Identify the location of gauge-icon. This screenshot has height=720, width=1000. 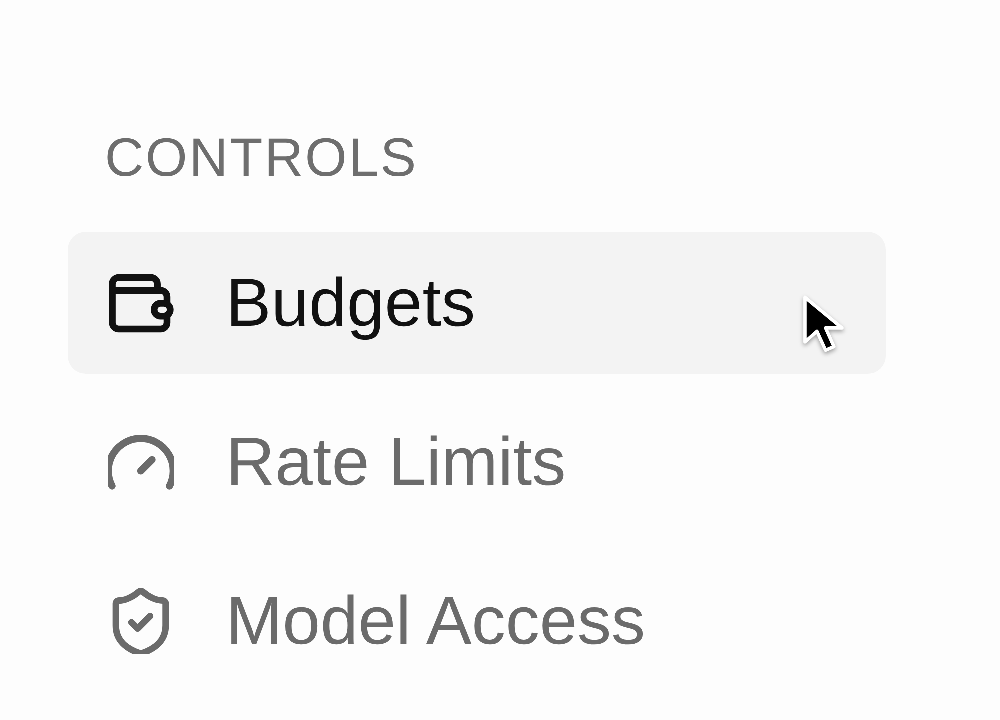
(141, 462).